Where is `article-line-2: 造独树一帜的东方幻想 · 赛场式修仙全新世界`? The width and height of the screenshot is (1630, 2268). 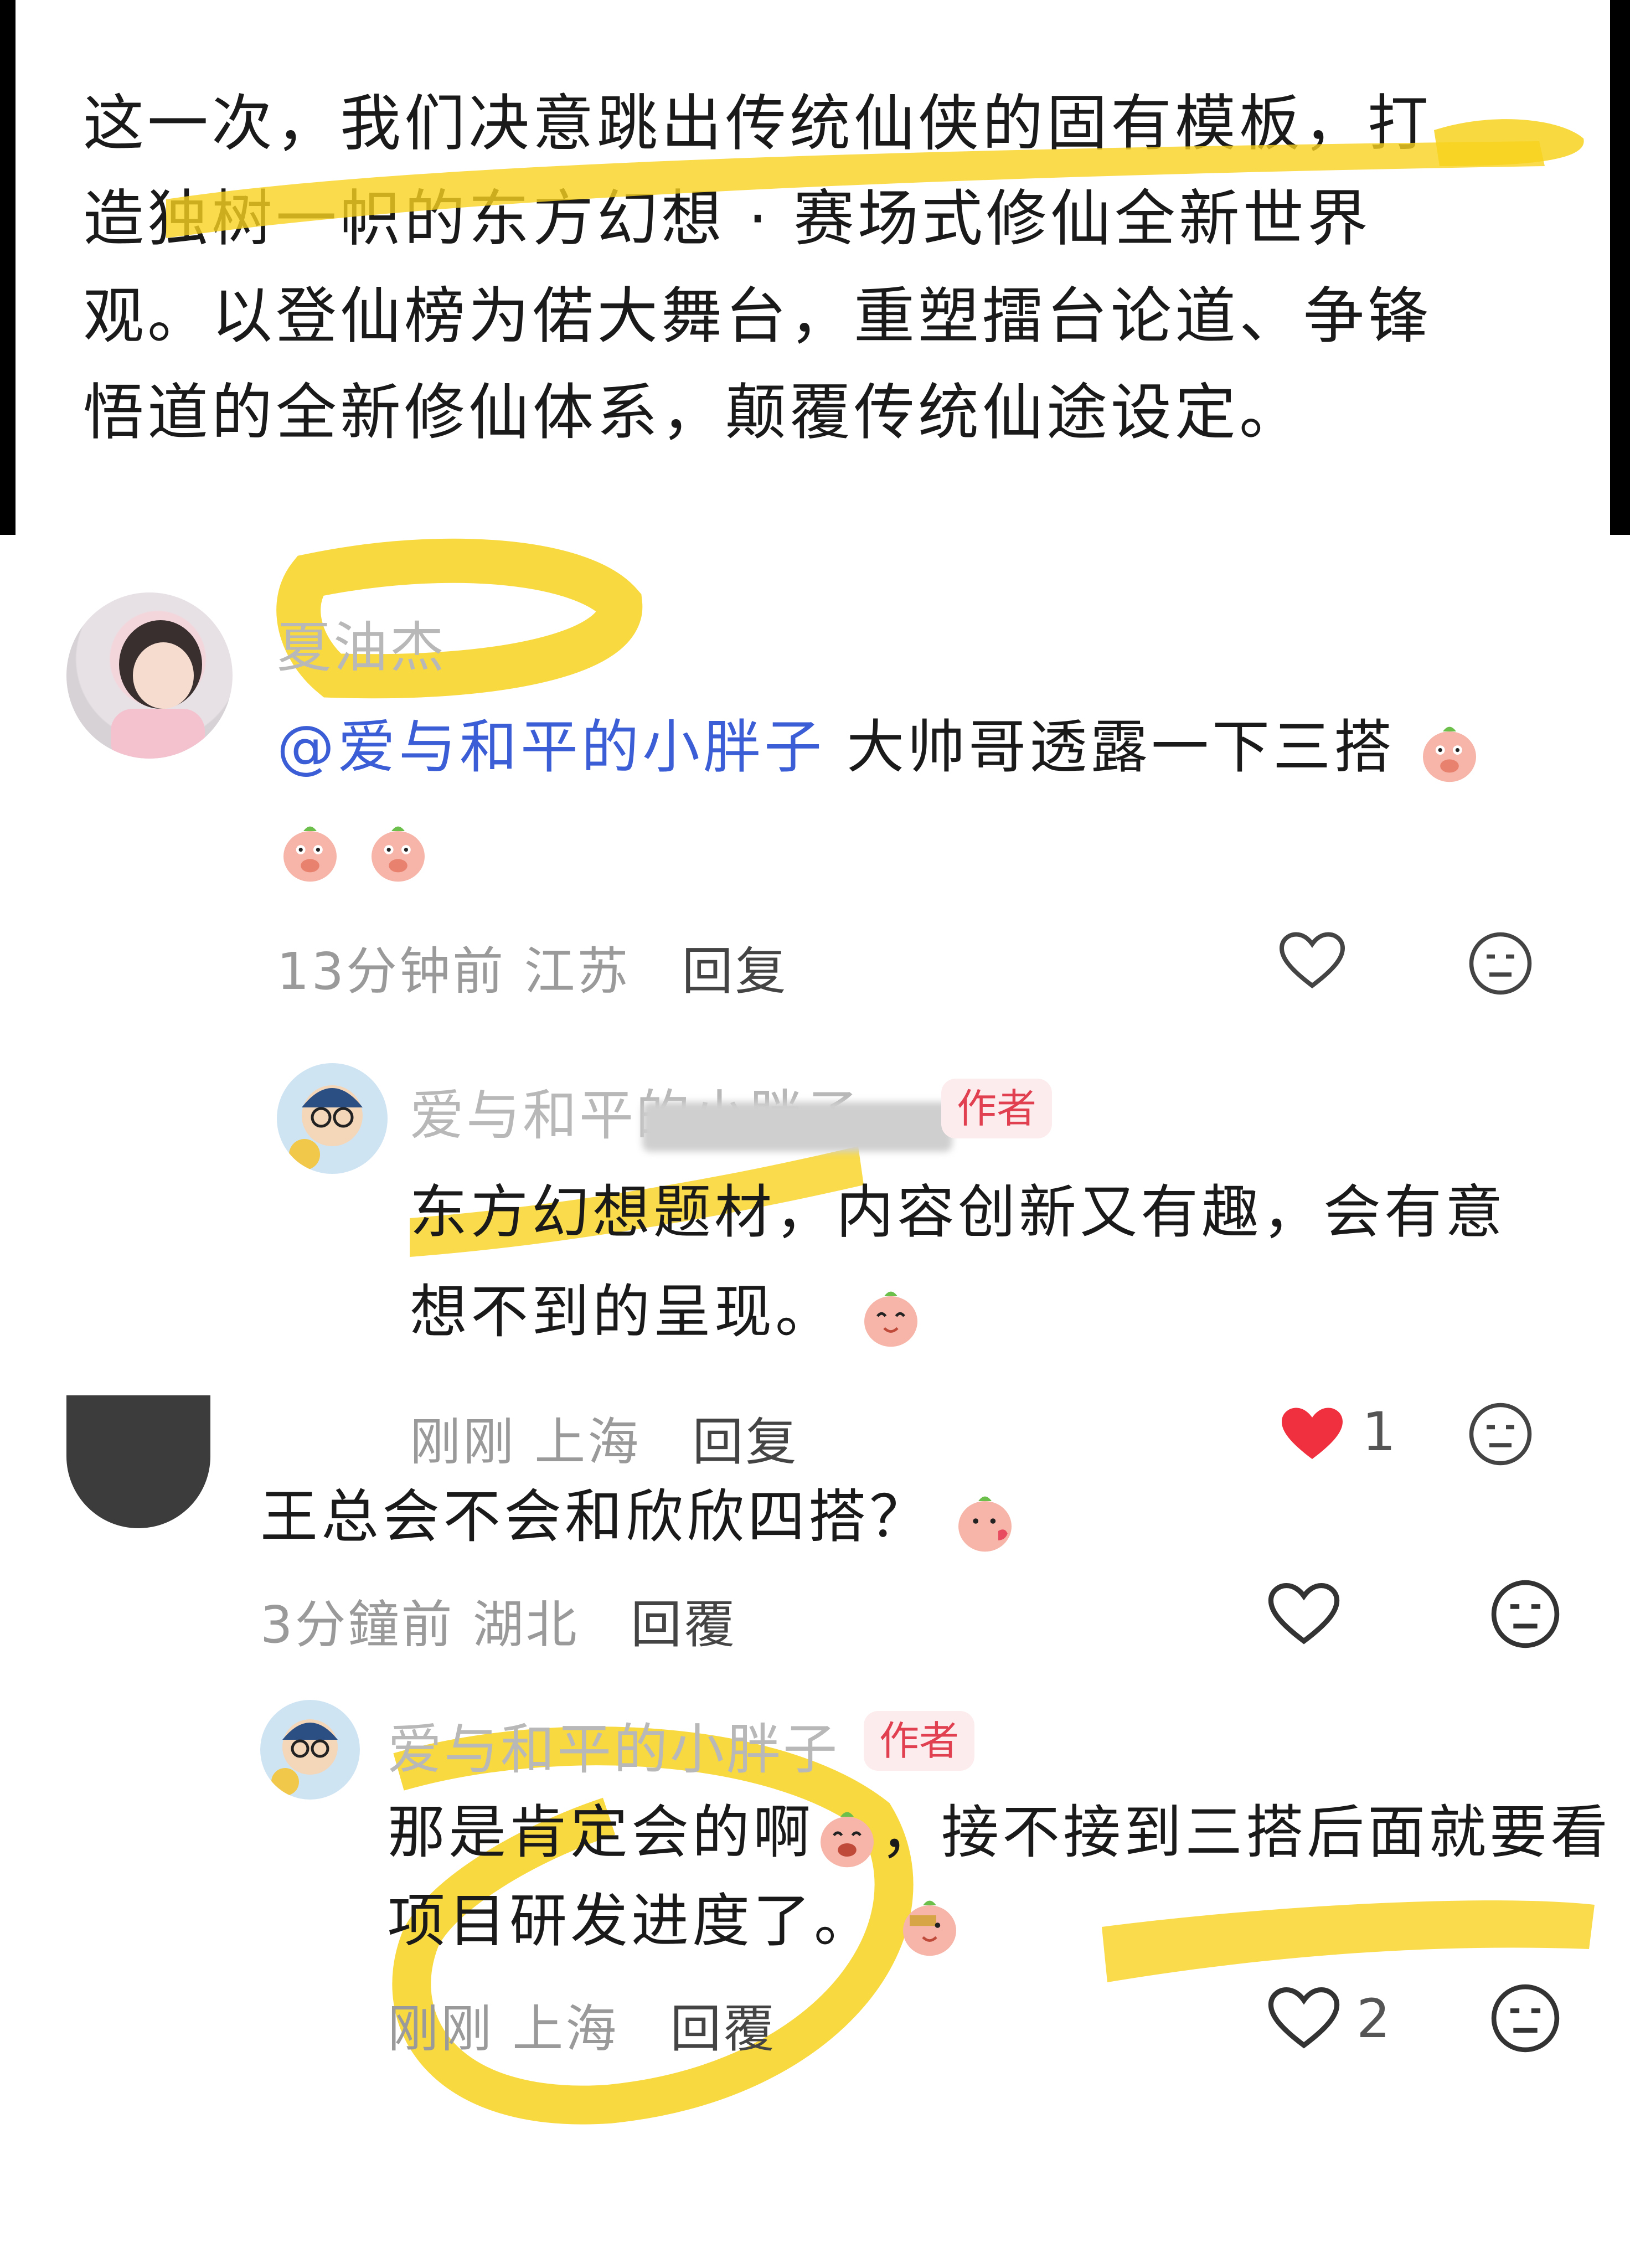 article-line-2: 造独树一帜的东方幻想 · 赛场式修仙全新世界 is located at coordinates (727, 218).